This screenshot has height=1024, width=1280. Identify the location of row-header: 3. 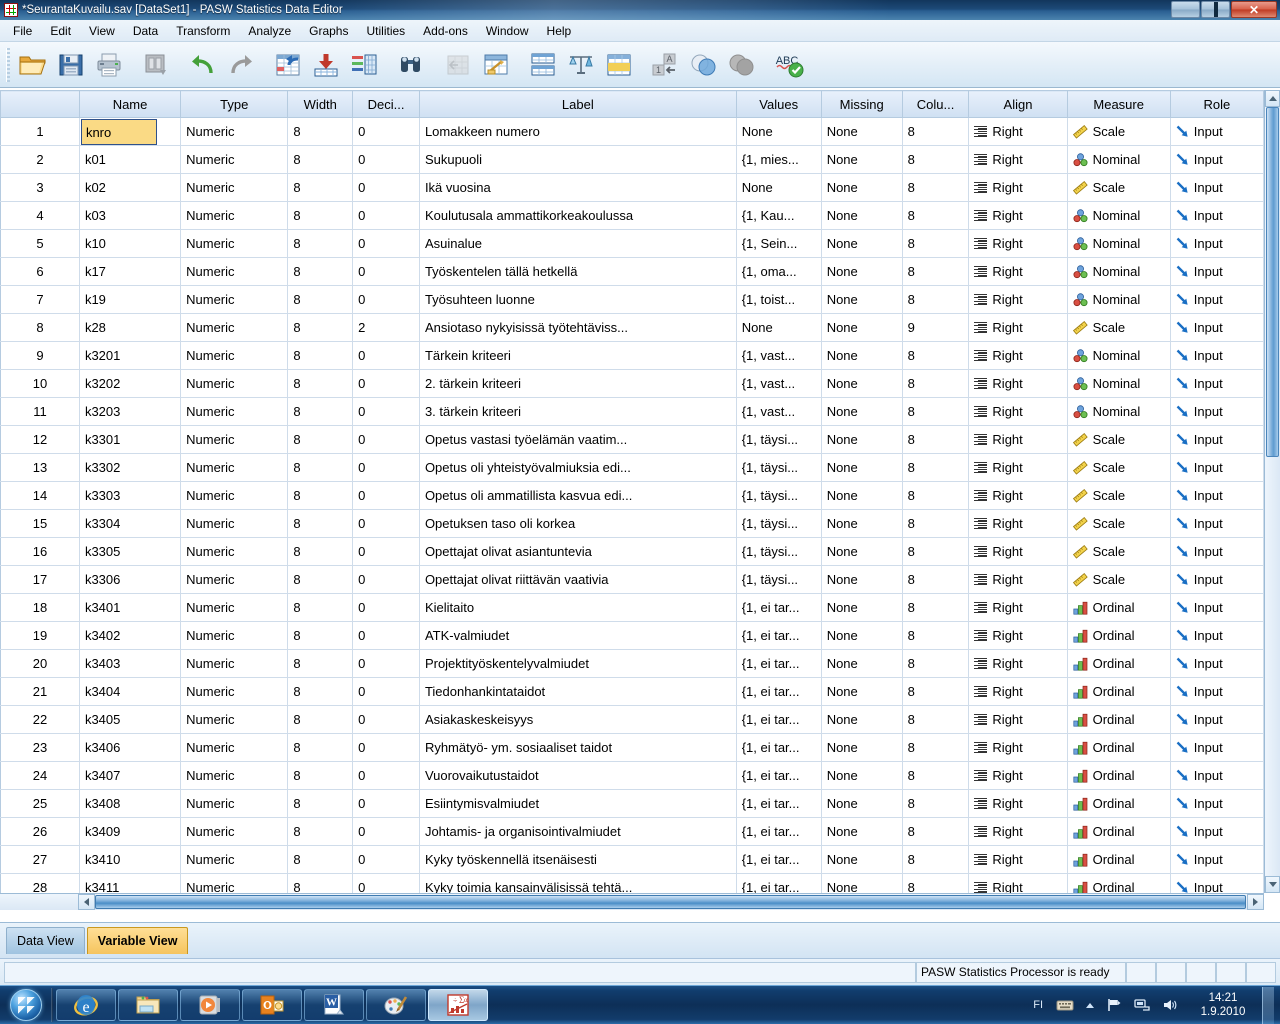
(40, 187).